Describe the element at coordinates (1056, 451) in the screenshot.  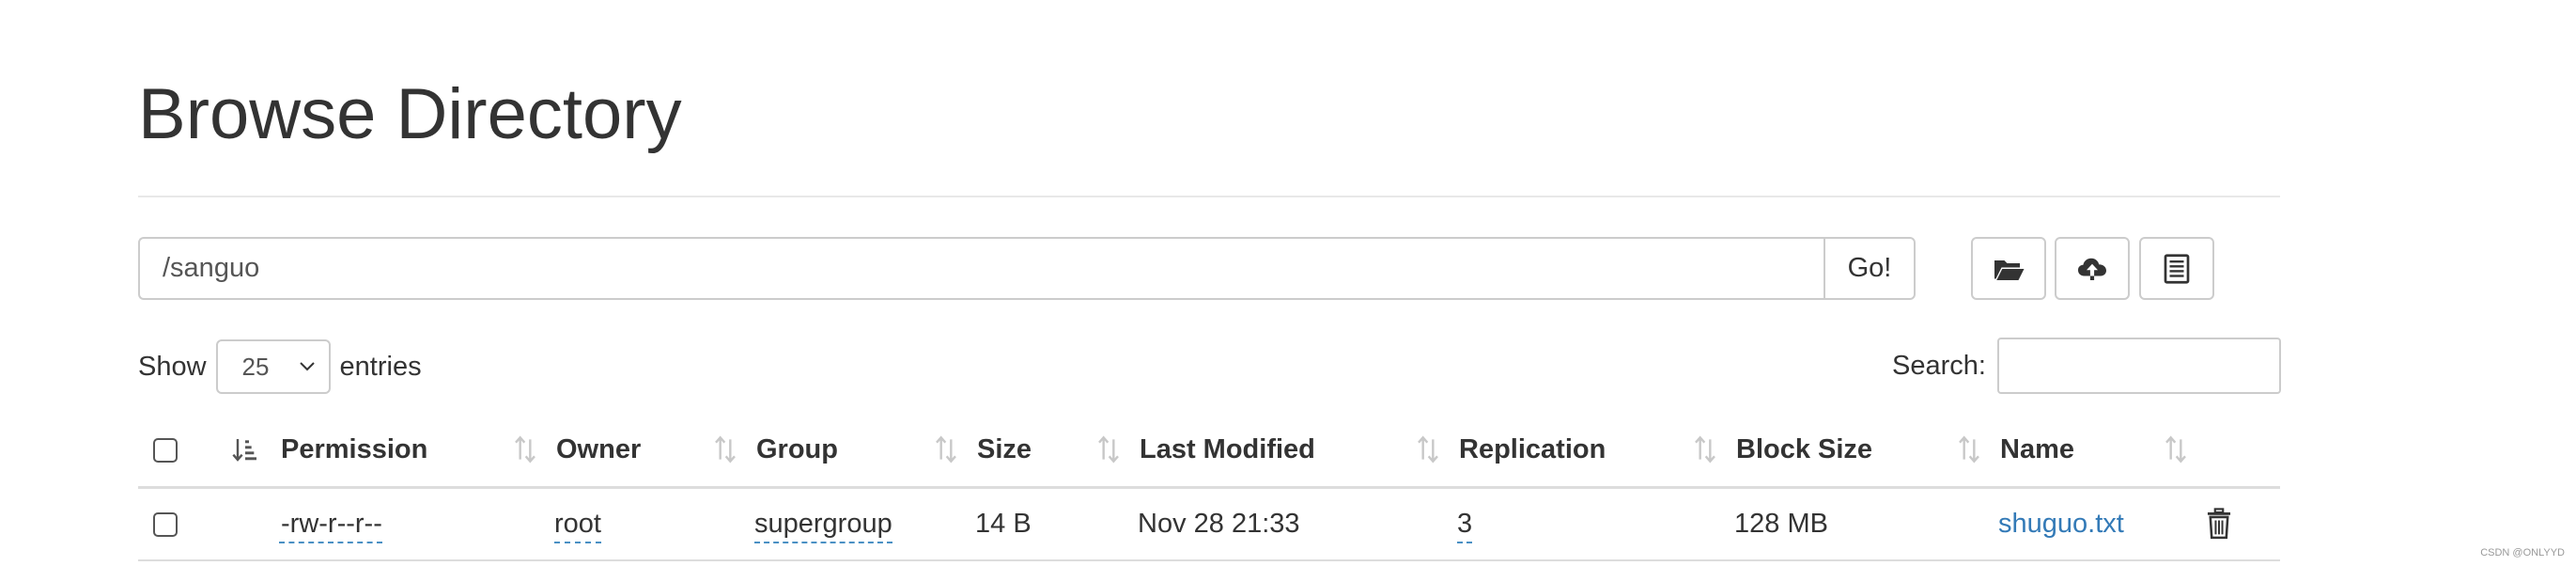
I see `column-header-size: Size` at that location.